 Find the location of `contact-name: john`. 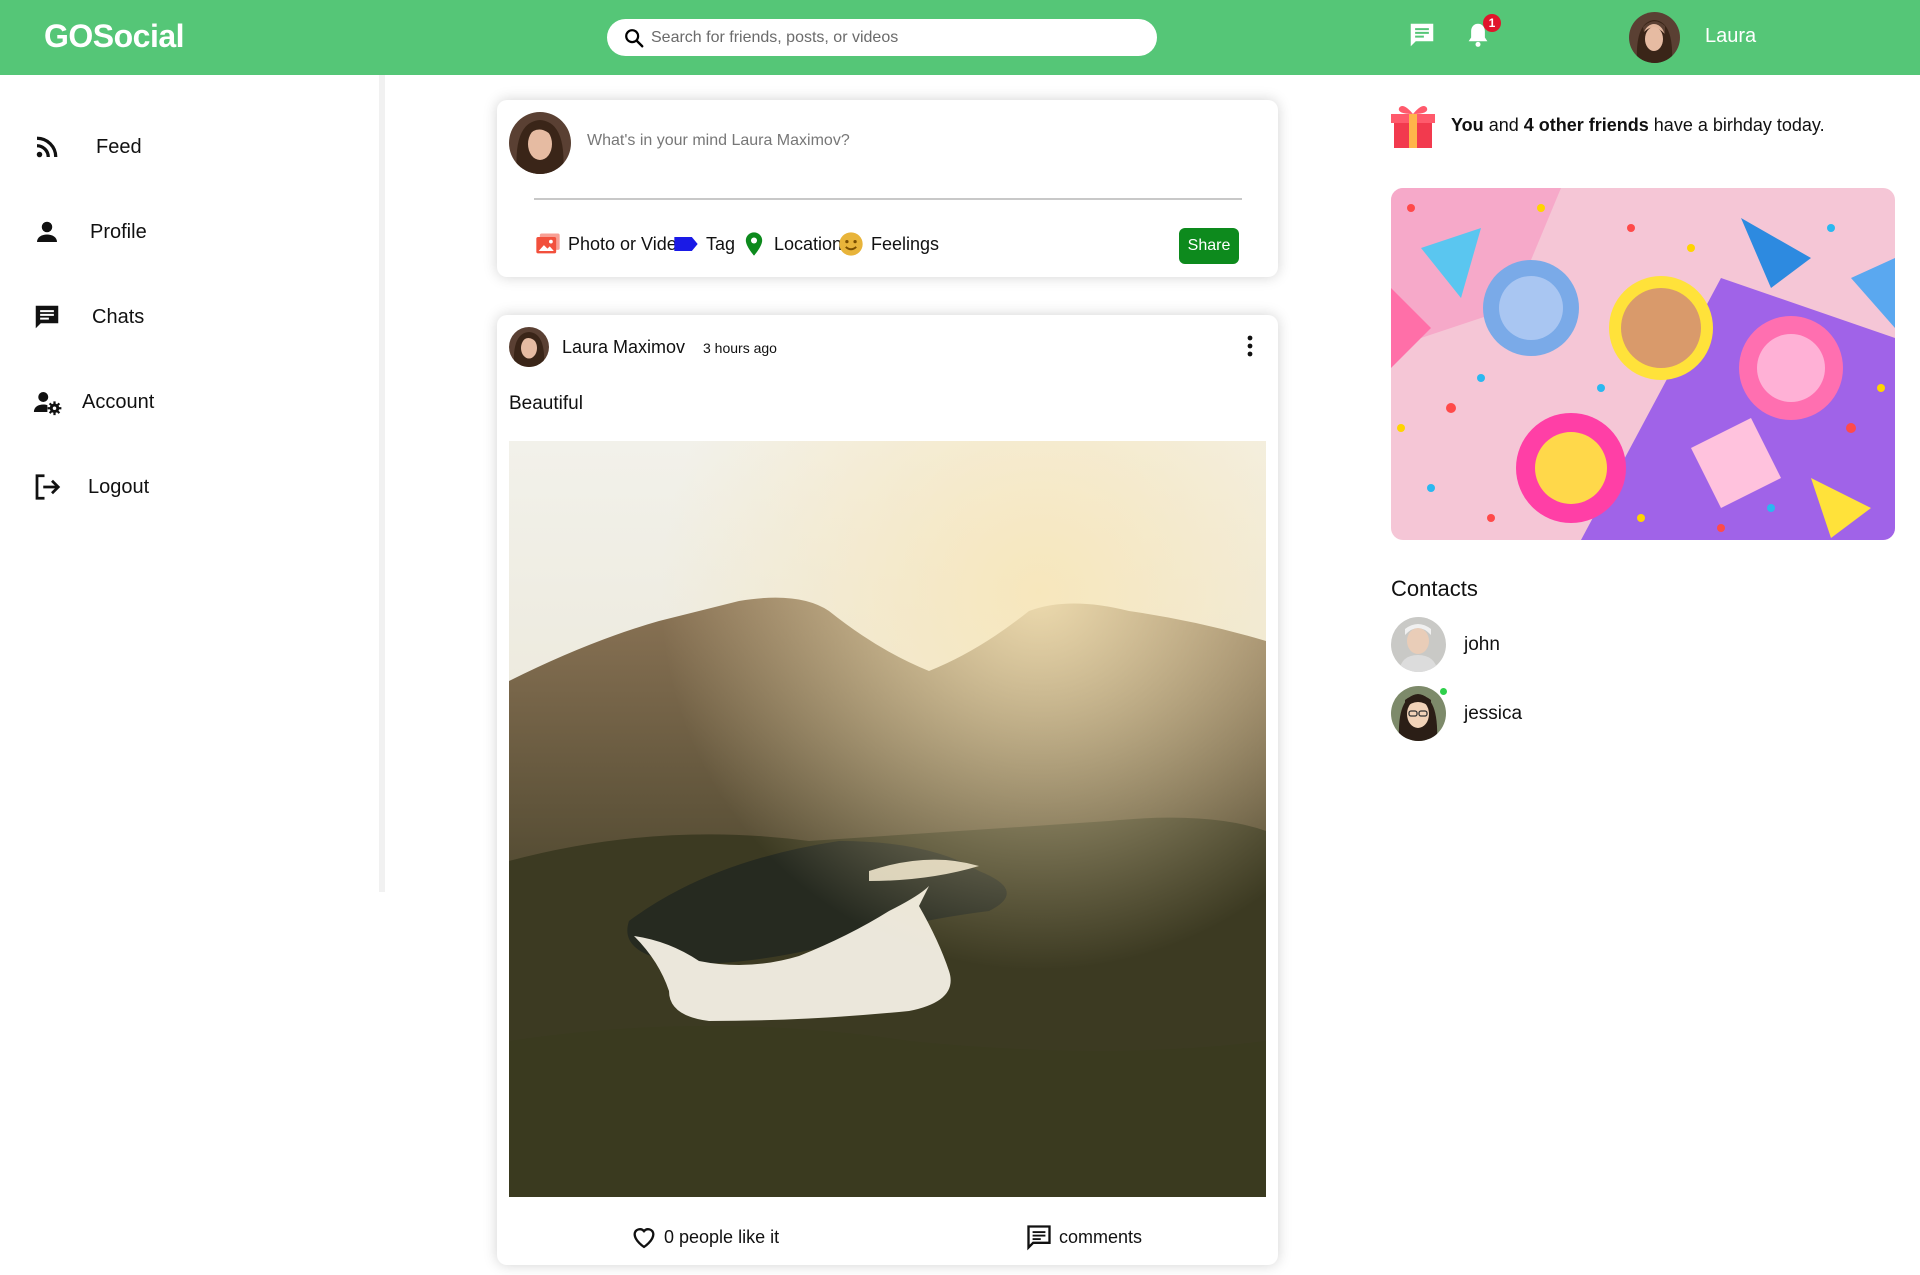

contact-name: john is located at coordinates (1482, 644).